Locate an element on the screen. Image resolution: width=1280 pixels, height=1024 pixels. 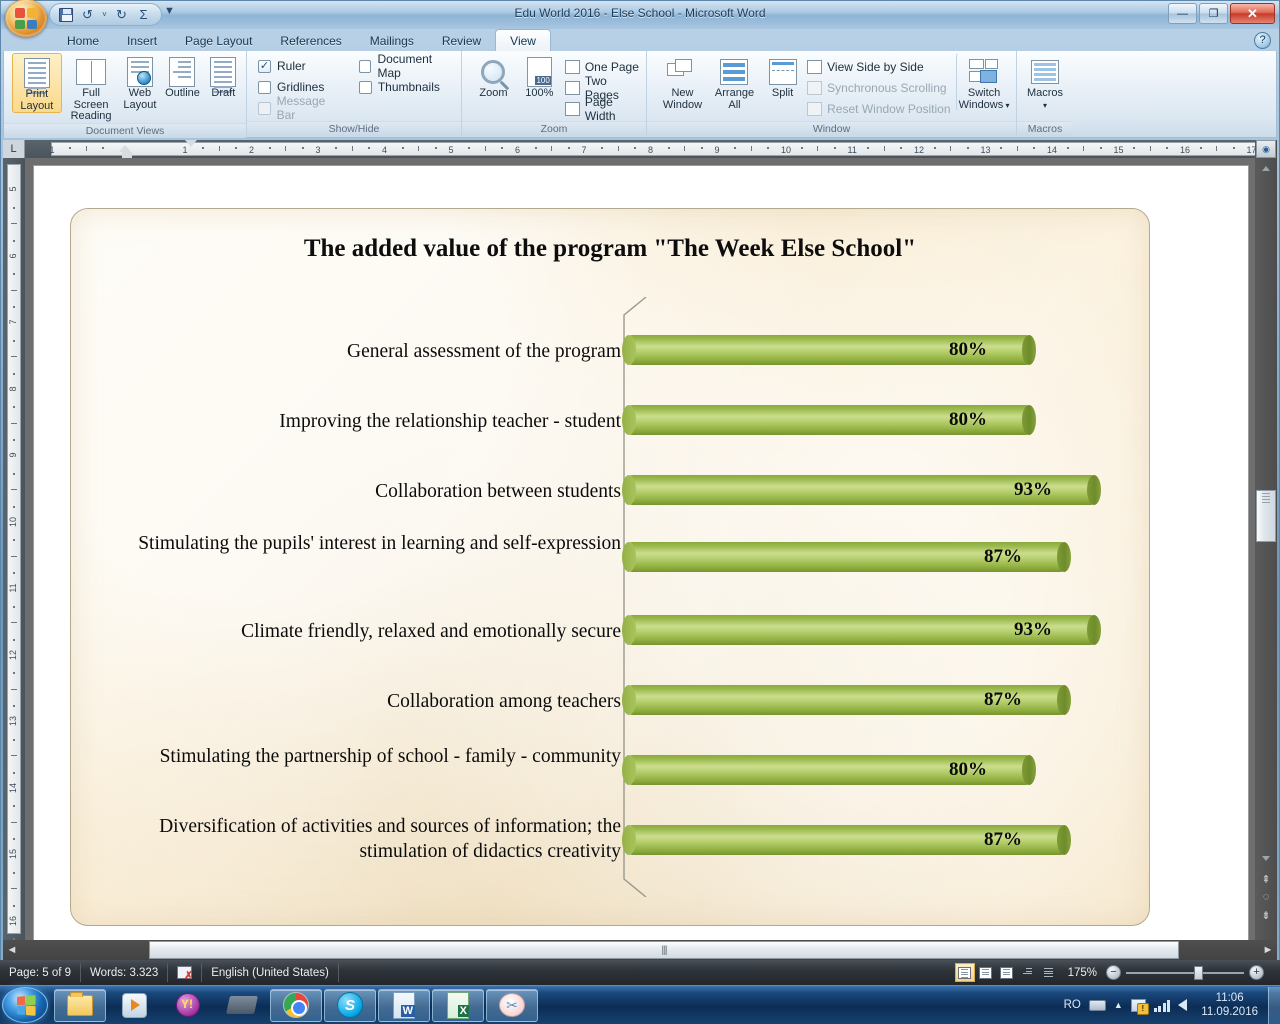
hanging-indent-marker is located at coordinates (125, 148).